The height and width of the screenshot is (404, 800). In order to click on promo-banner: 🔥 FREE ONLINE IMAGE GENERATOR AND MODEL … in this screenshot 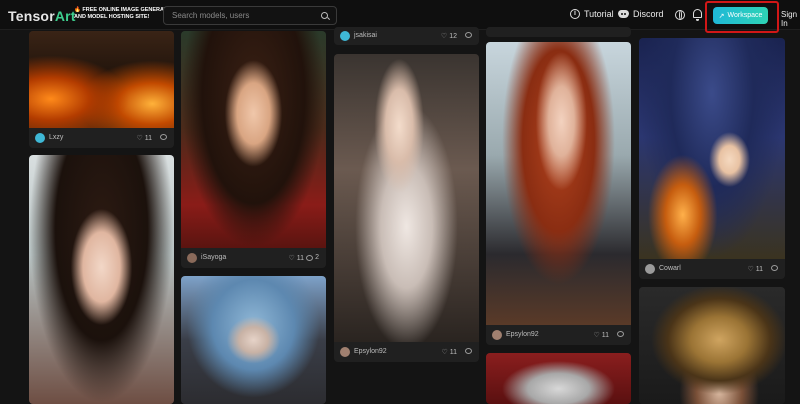, I will do `click(124, 14)`.